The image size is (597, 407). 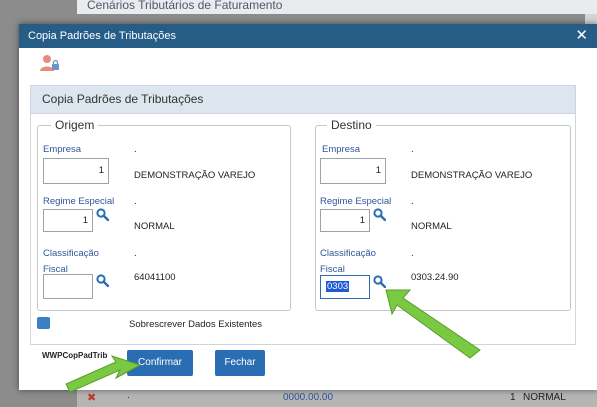 I want to click on close-button: Fechar, so click(x=240, y=363).